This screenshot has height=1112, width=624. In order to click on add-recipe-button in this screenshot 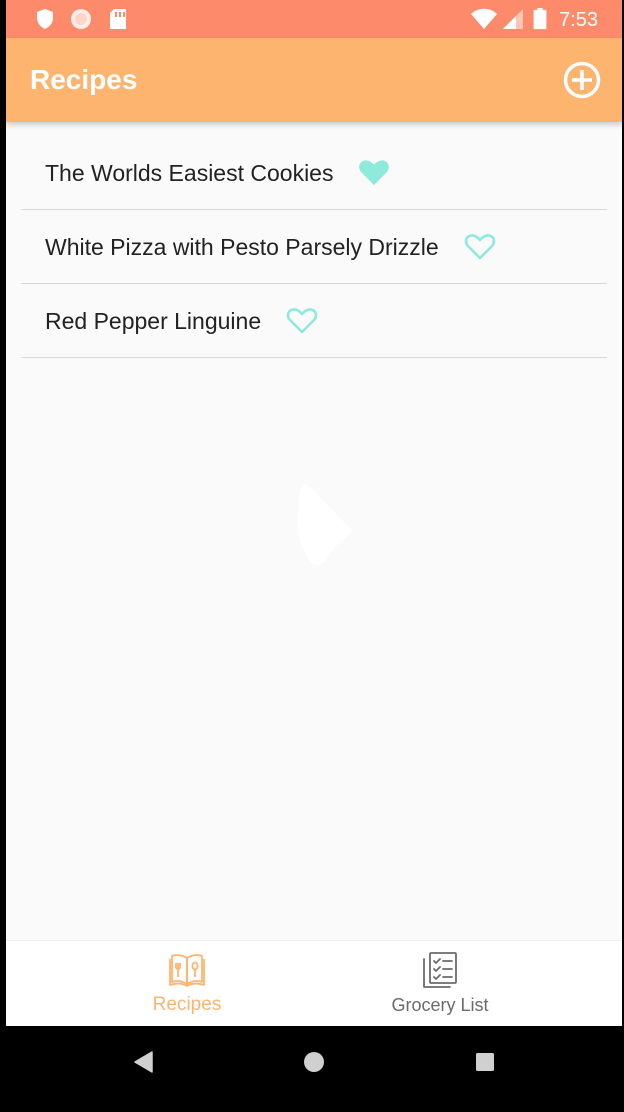, I will do `click(582, 80)`.